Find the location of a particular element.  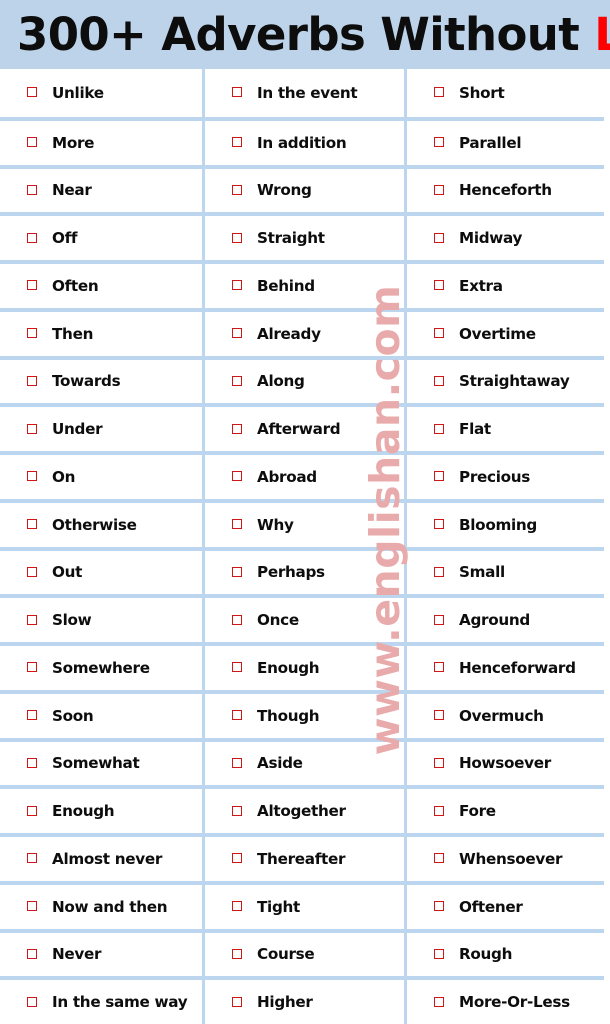

table-row: Near is located at coordinates (101, 188).